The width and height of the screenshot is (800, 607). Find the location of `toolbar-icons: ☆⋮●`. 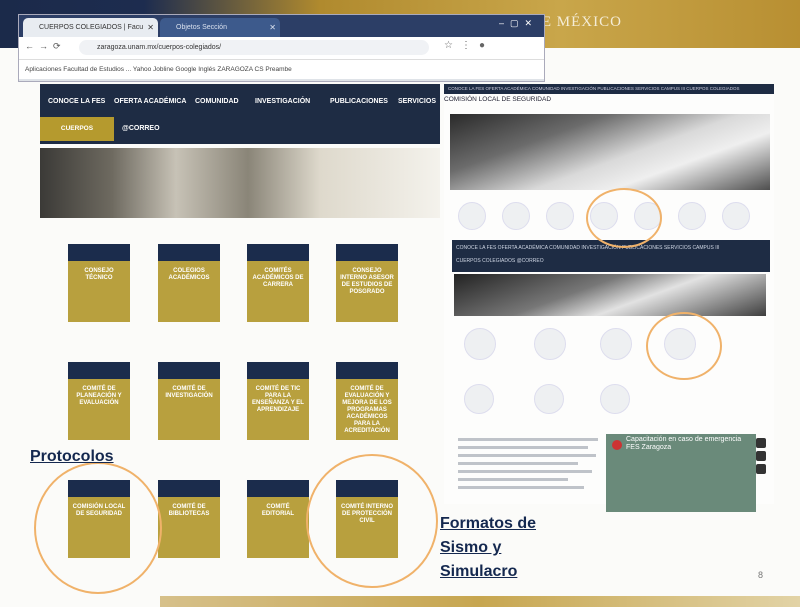

toolbar-icons: ☆⋮● is located at coordinates (468, 45).